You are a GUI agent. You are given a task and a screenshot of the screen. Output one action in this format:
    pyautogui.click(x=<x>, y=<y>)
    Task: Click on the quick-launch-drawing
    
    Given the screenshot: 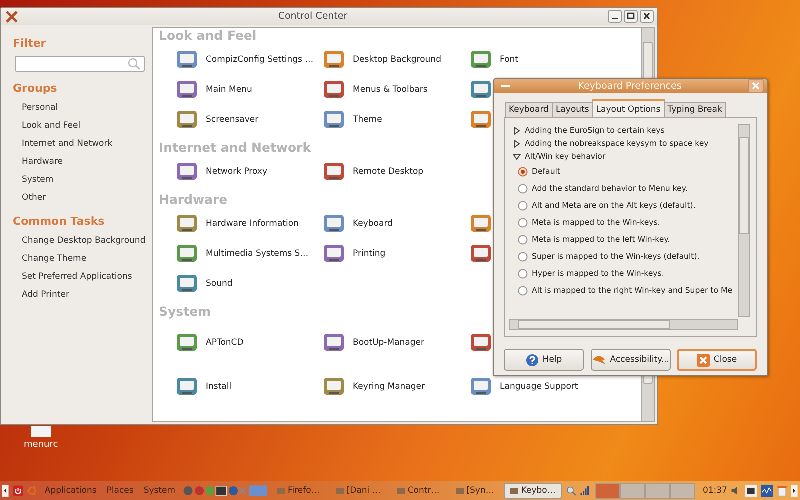 What is the action you would take?
    pyautogui.click(x=224, y=490)
    